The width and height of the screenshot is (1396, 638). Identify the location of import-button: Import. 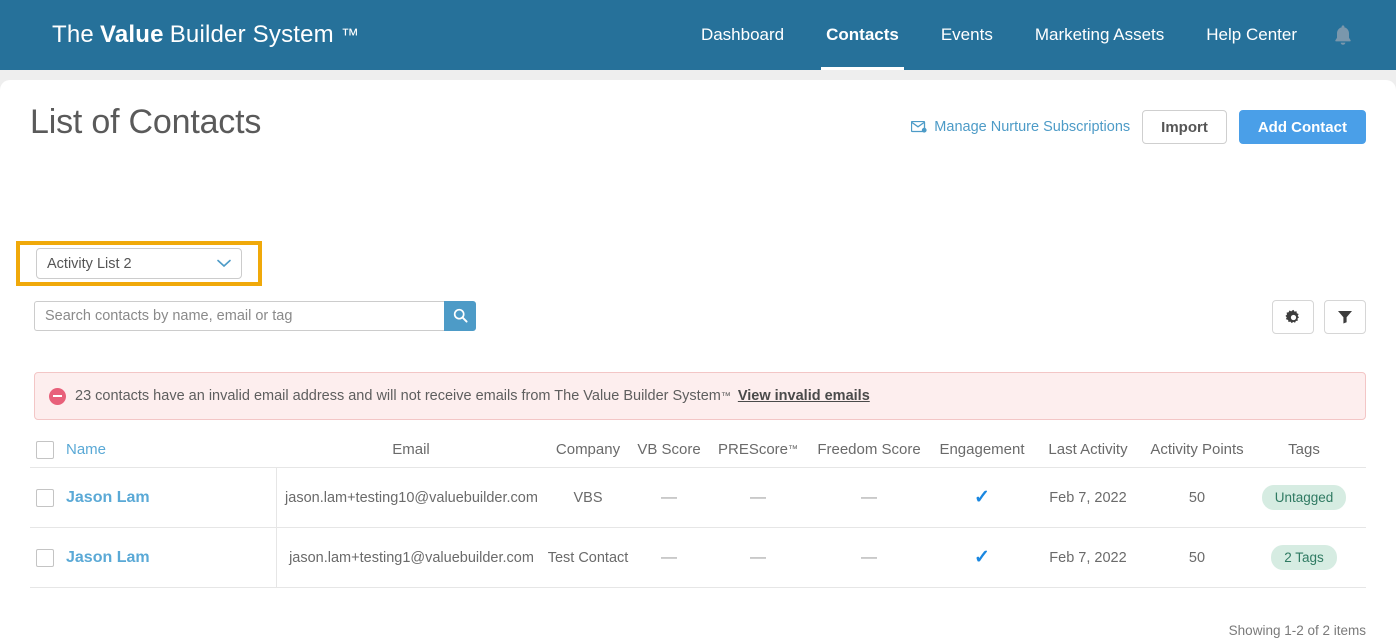
(1184, 127).